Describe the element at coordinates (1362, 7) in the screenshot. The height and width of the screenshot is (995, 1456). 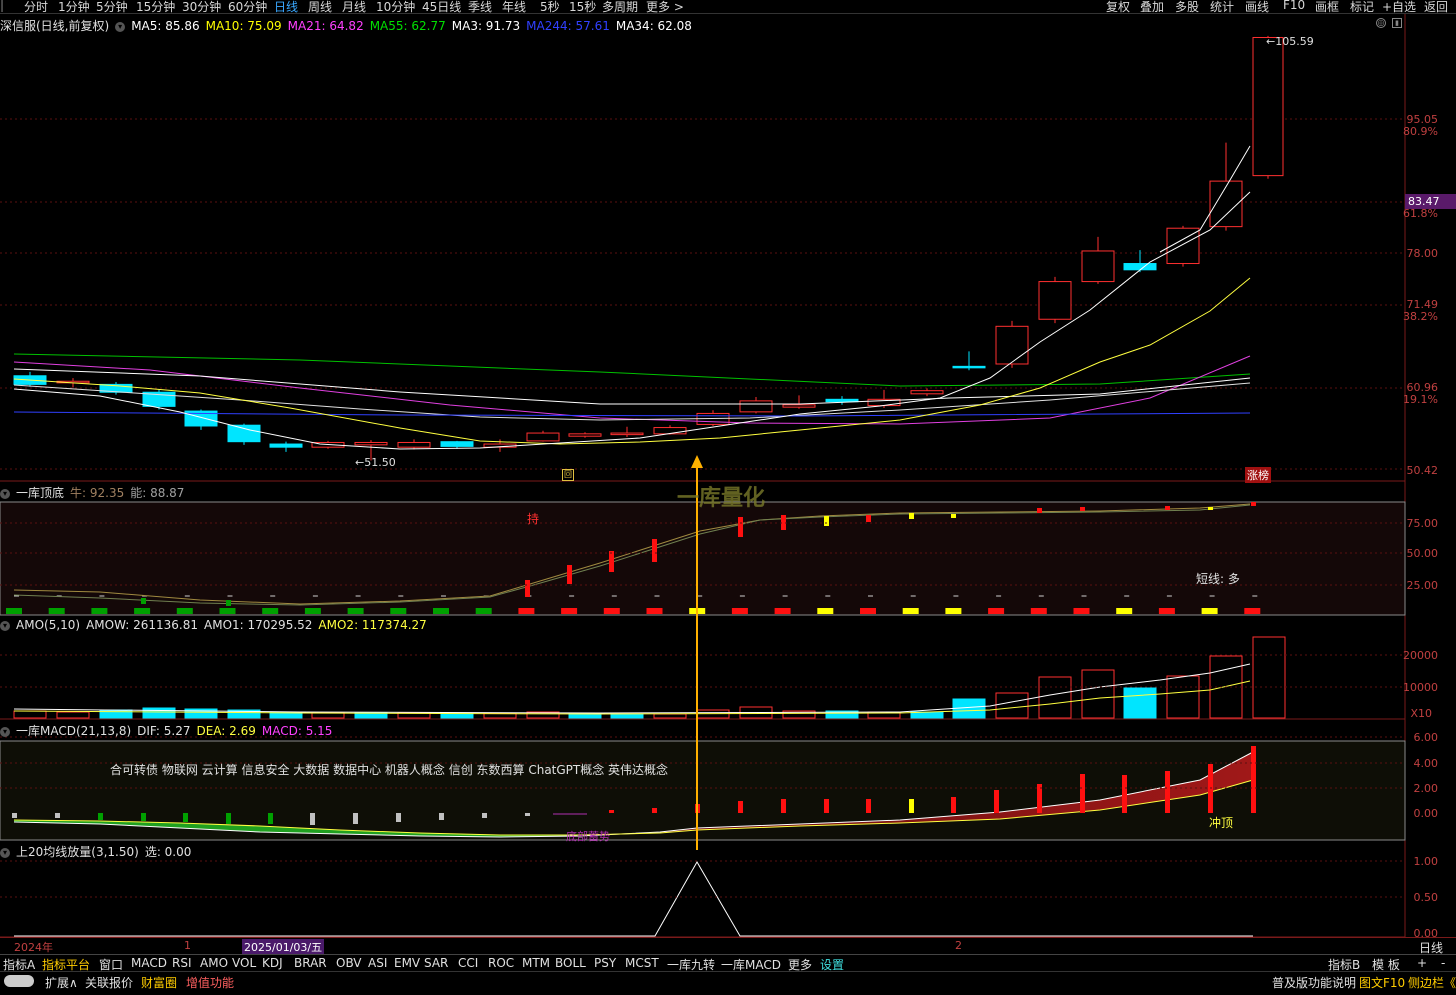
I see `tool-button-7: 标记` at that location.